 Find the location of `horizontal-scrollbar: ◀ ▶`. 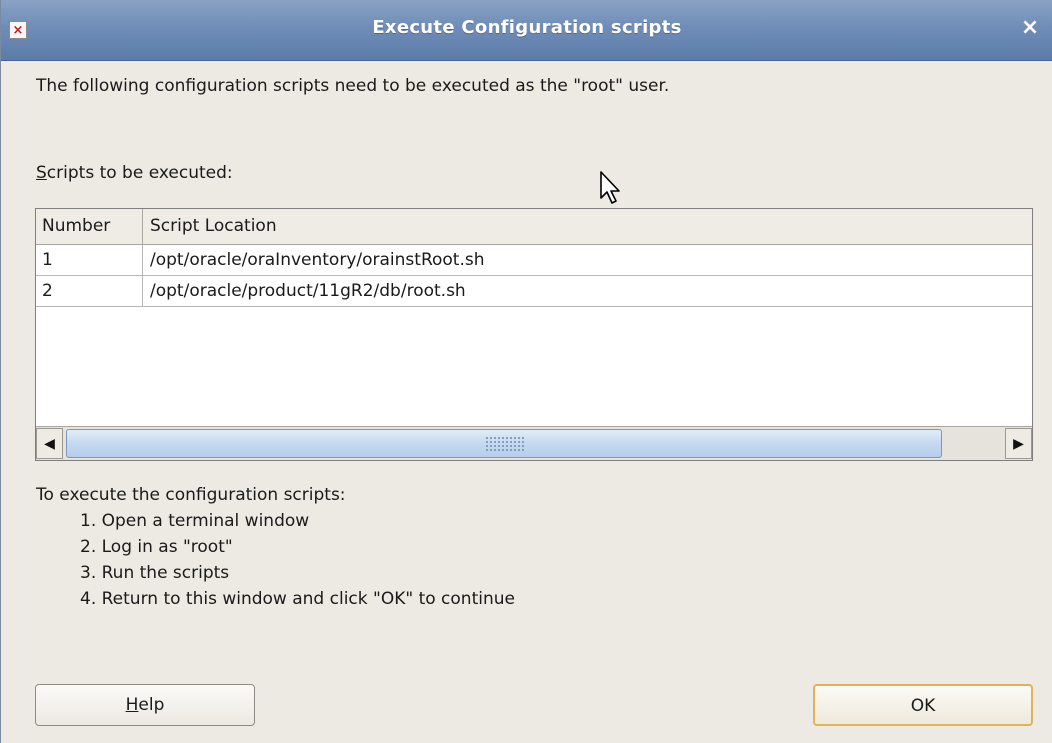

horizontal-scrollbar: ◀ ▶ is located at coordinates (534, 443).